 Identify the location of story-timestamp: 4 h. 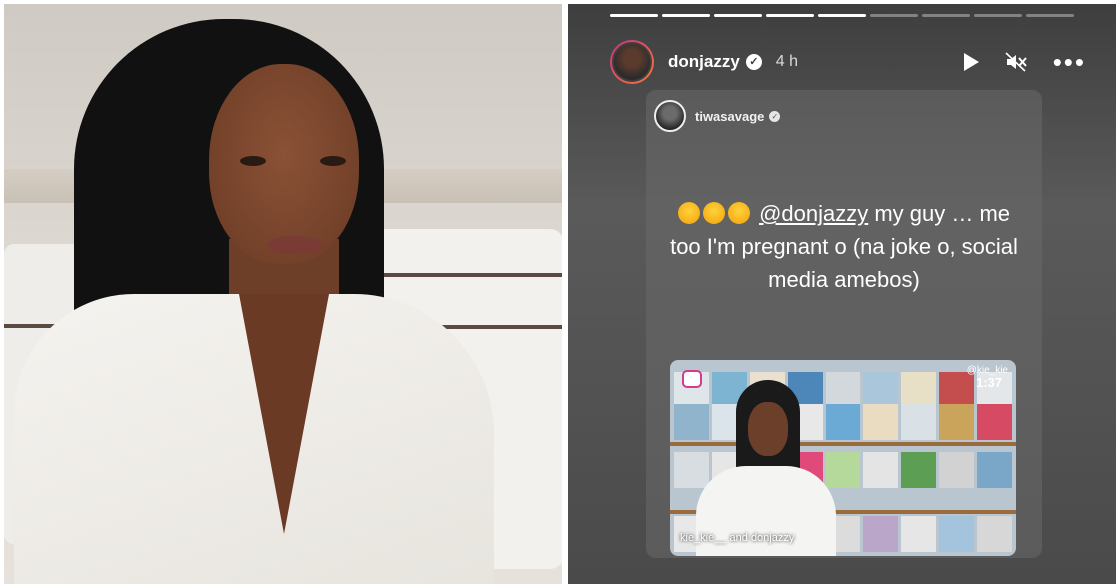
(787, 61).